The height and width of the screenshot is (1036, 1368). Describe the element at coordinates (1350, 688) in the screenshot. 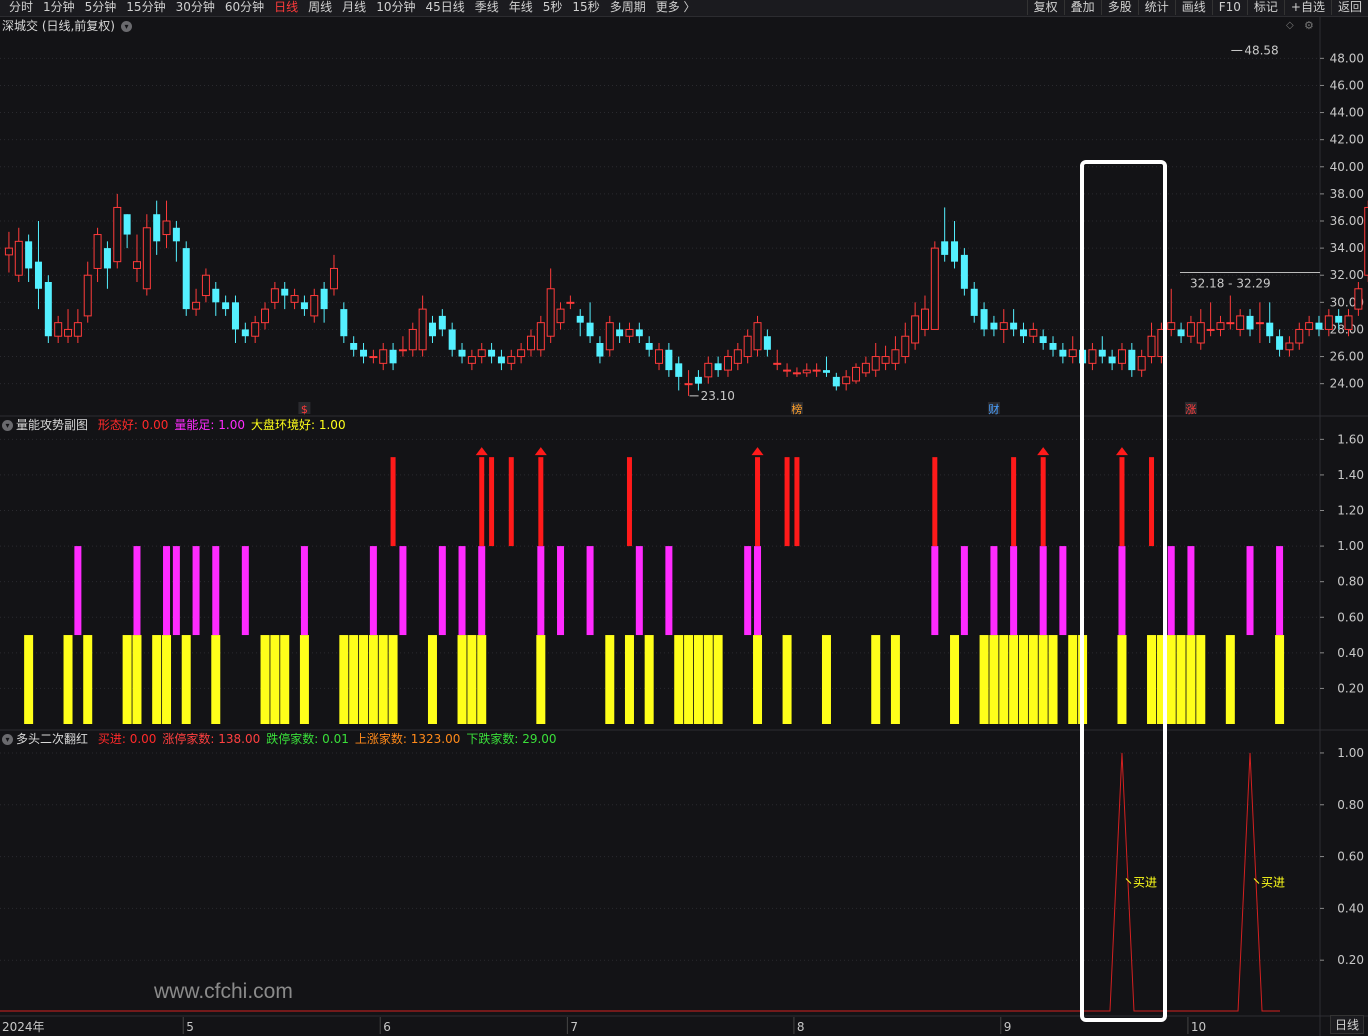

I see `y-tick-label: 0.20` at that location.